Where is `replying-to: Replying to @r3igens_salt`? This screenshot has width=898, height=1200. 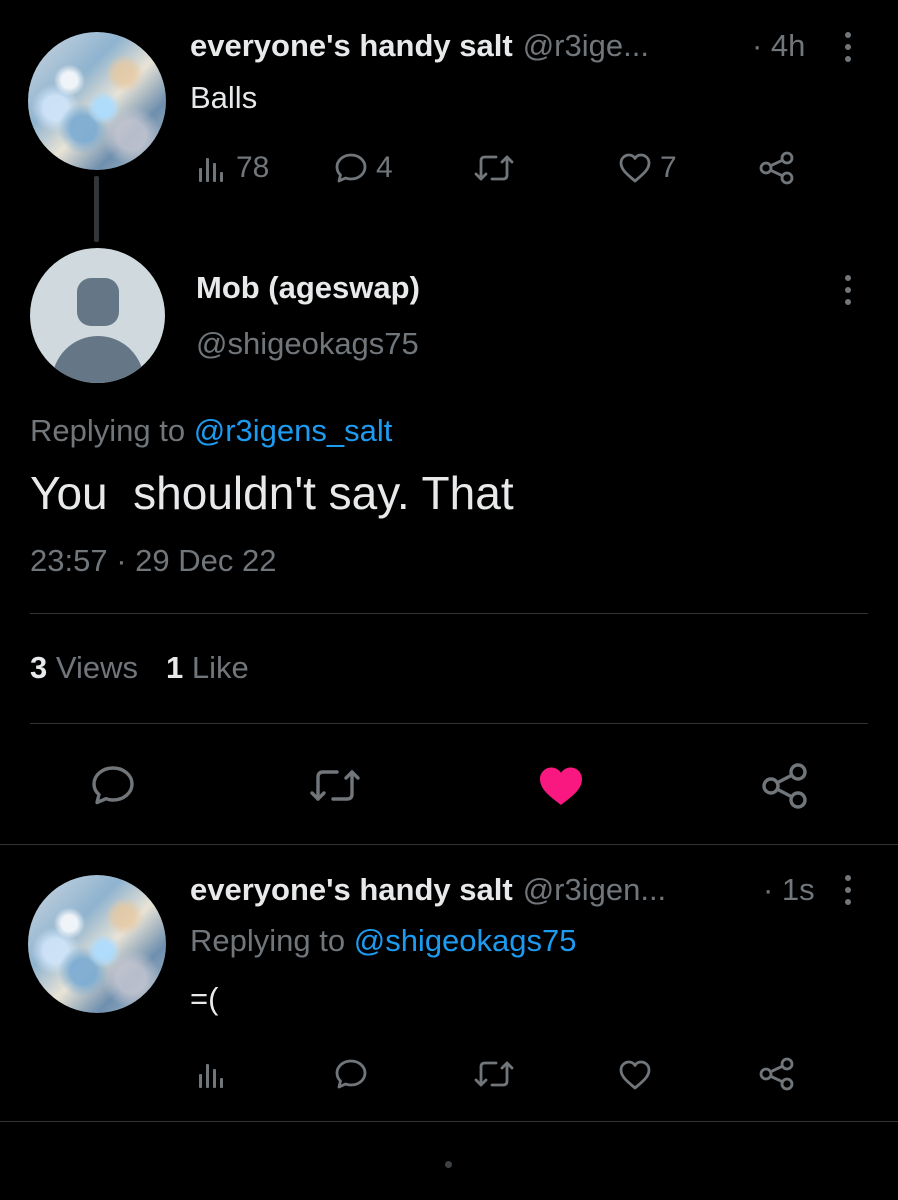
replying-to: Replying to @r3igens_salt is located at coordinates (211, 431).